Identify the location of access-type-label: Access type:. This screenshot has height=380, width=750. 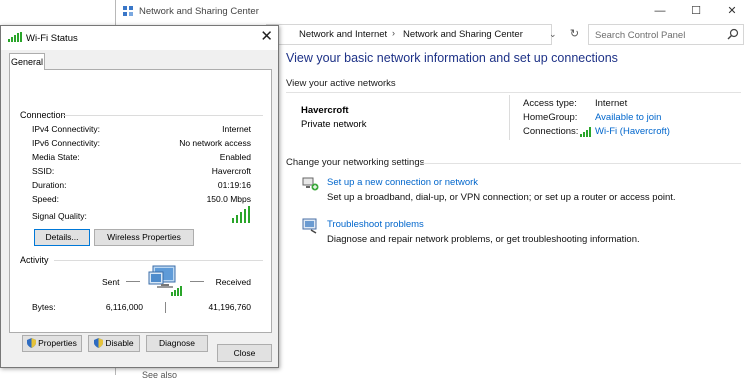
(550, 103).